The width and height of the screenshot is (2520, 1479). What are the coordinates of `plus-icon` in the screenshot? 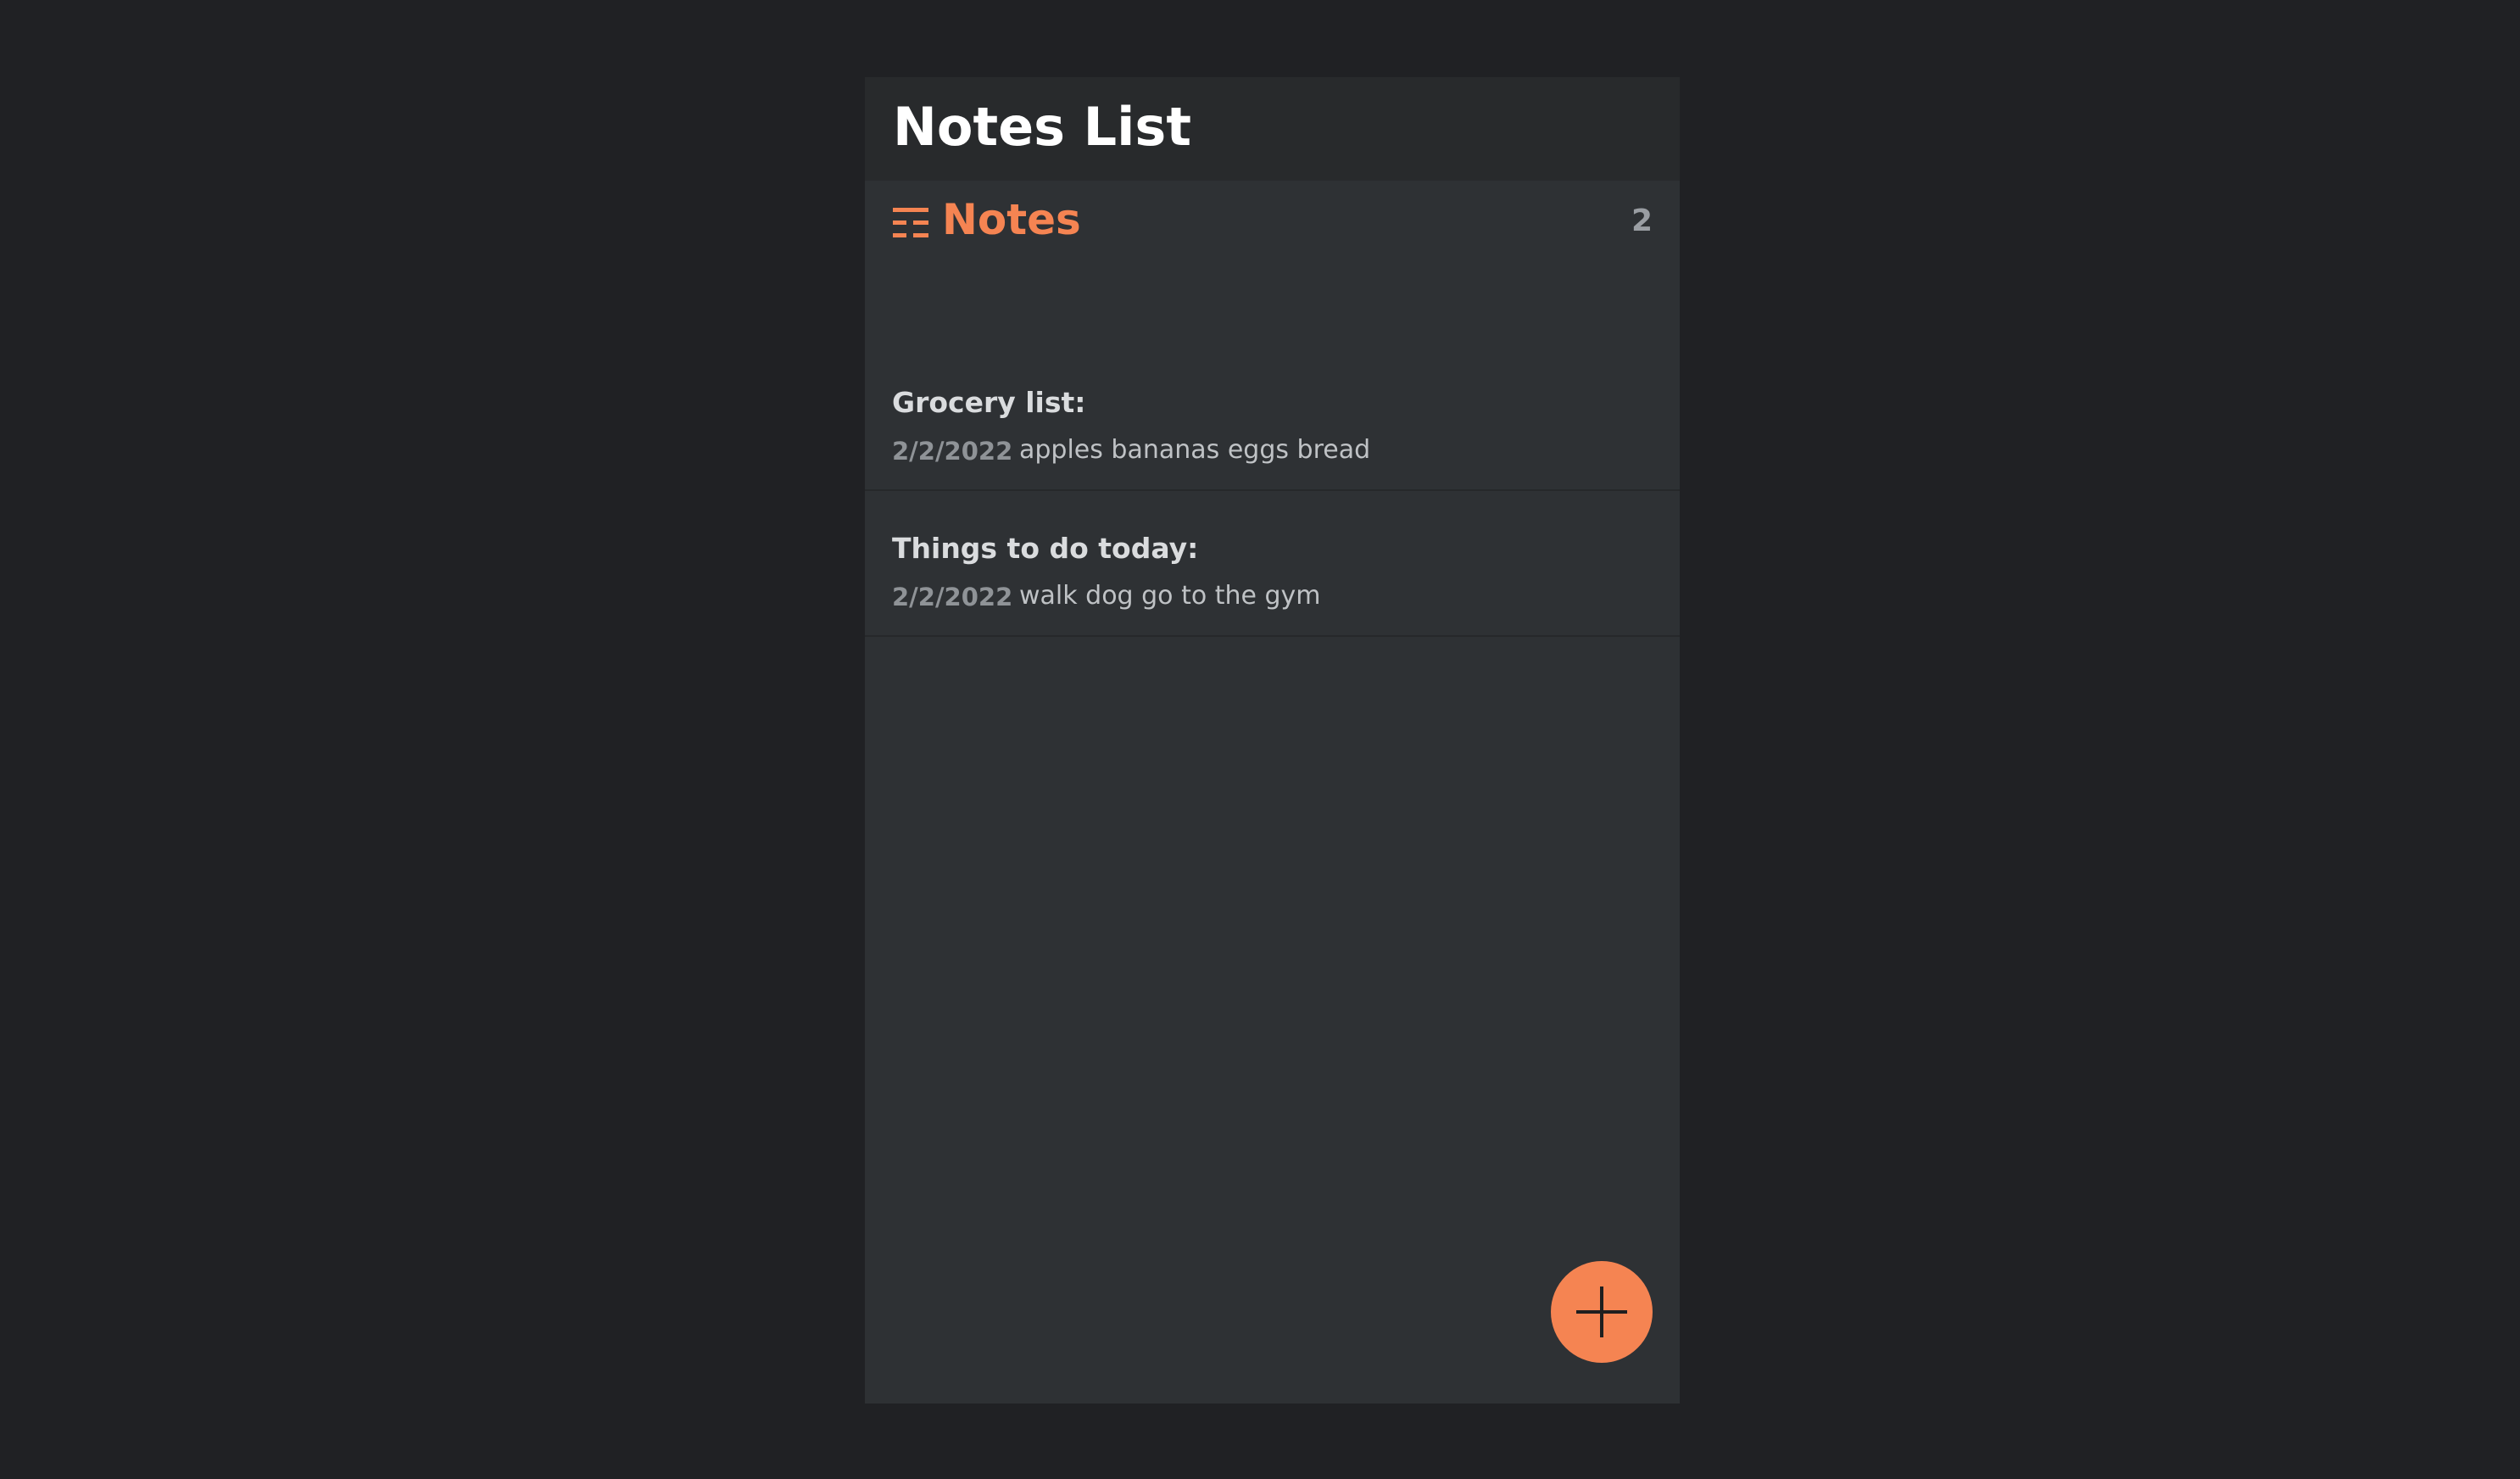 It's located at (1601, 1311).